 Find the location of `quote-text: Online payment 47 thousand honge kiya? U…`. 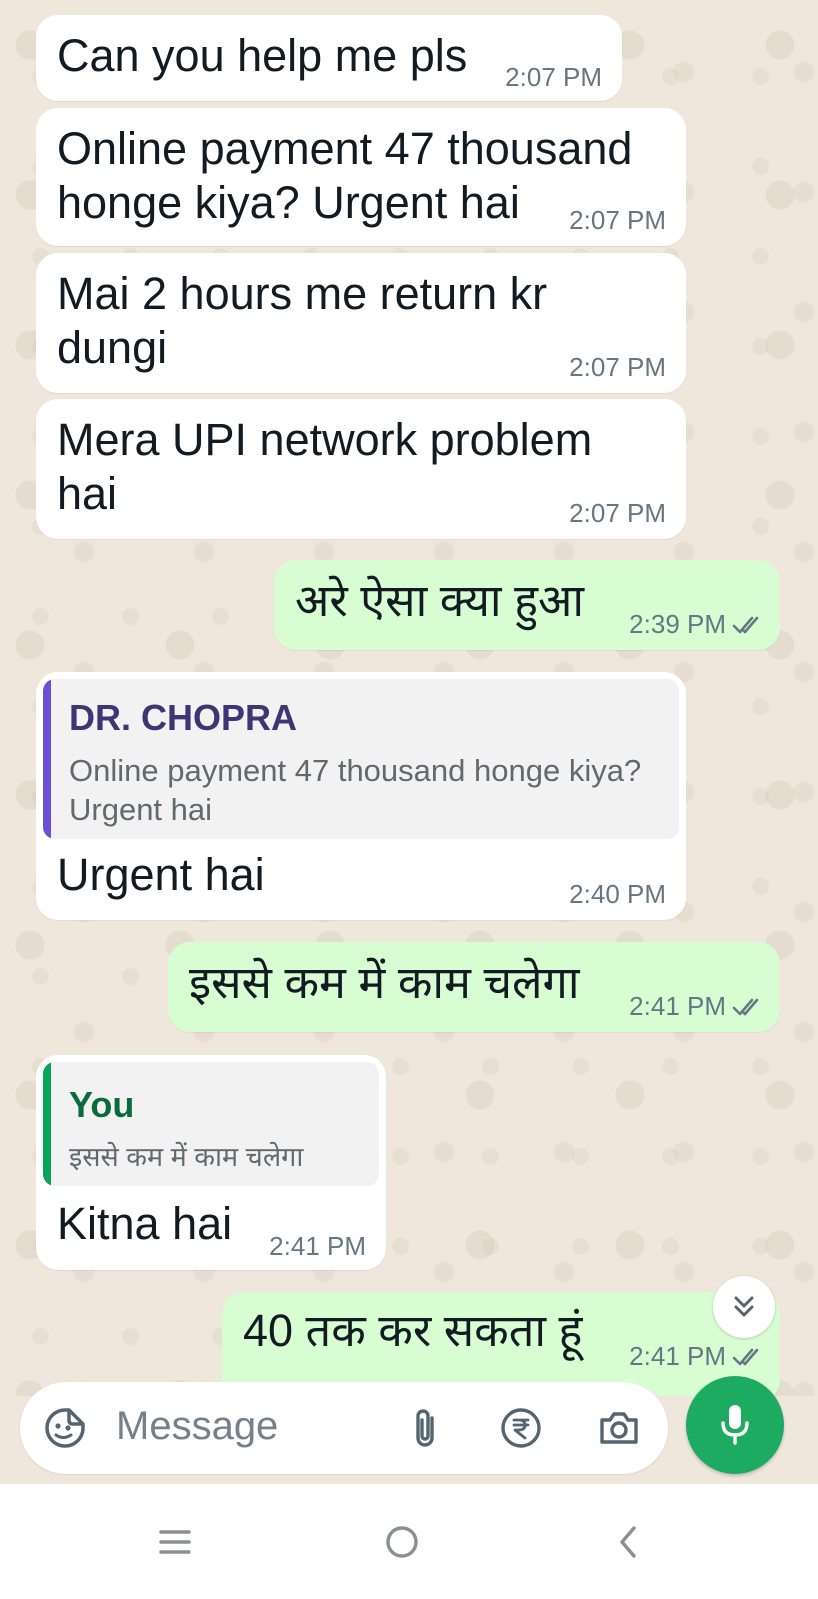

quote-text: Online payment 47 thousand honge kiya? U… is located at coordinates (355, 790).